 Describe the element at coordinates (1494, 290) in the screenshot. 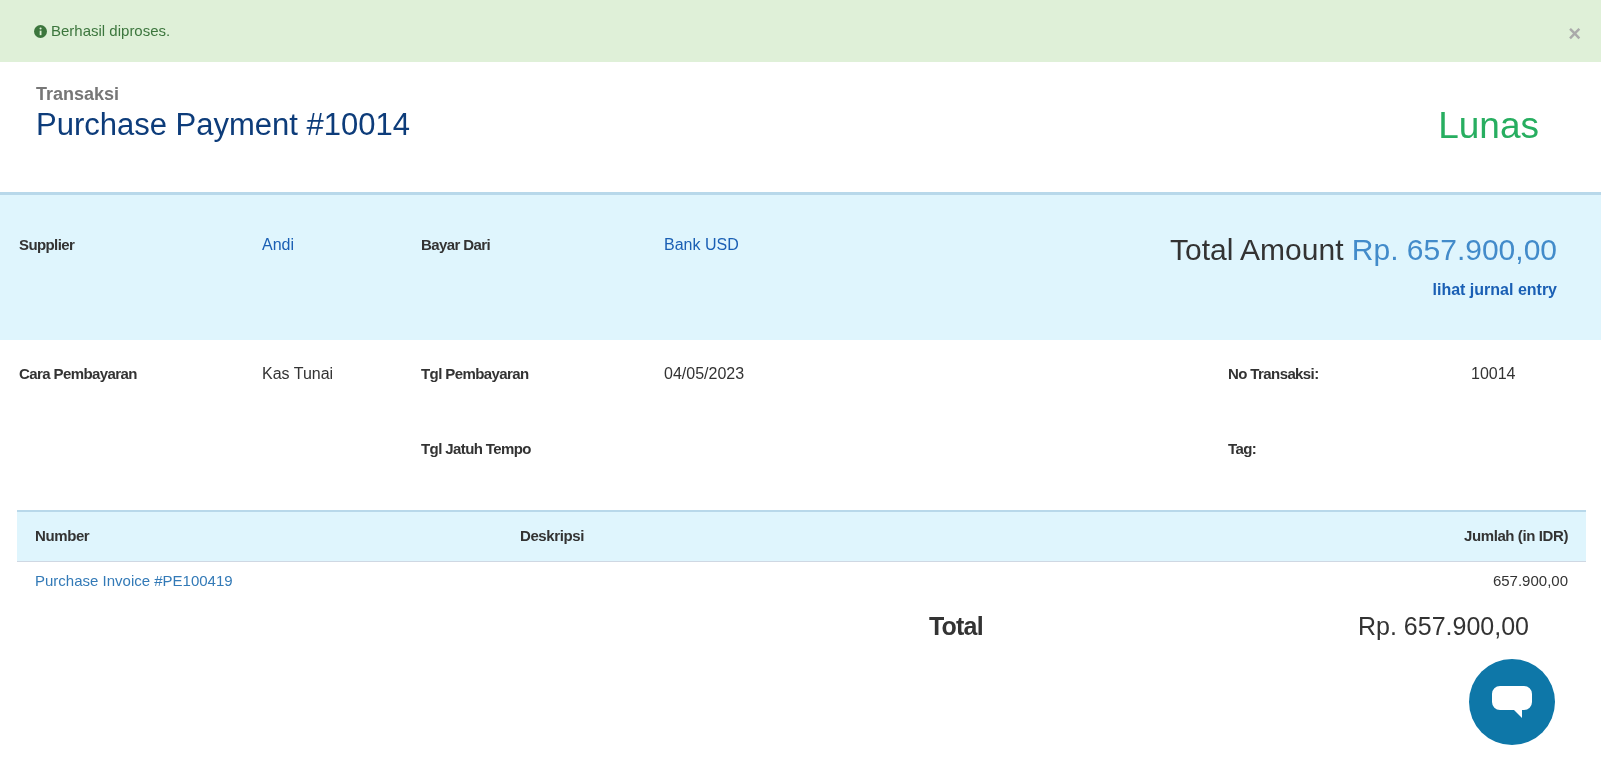

I see `journal-entry-link: lihat jurnal entry` at that location.